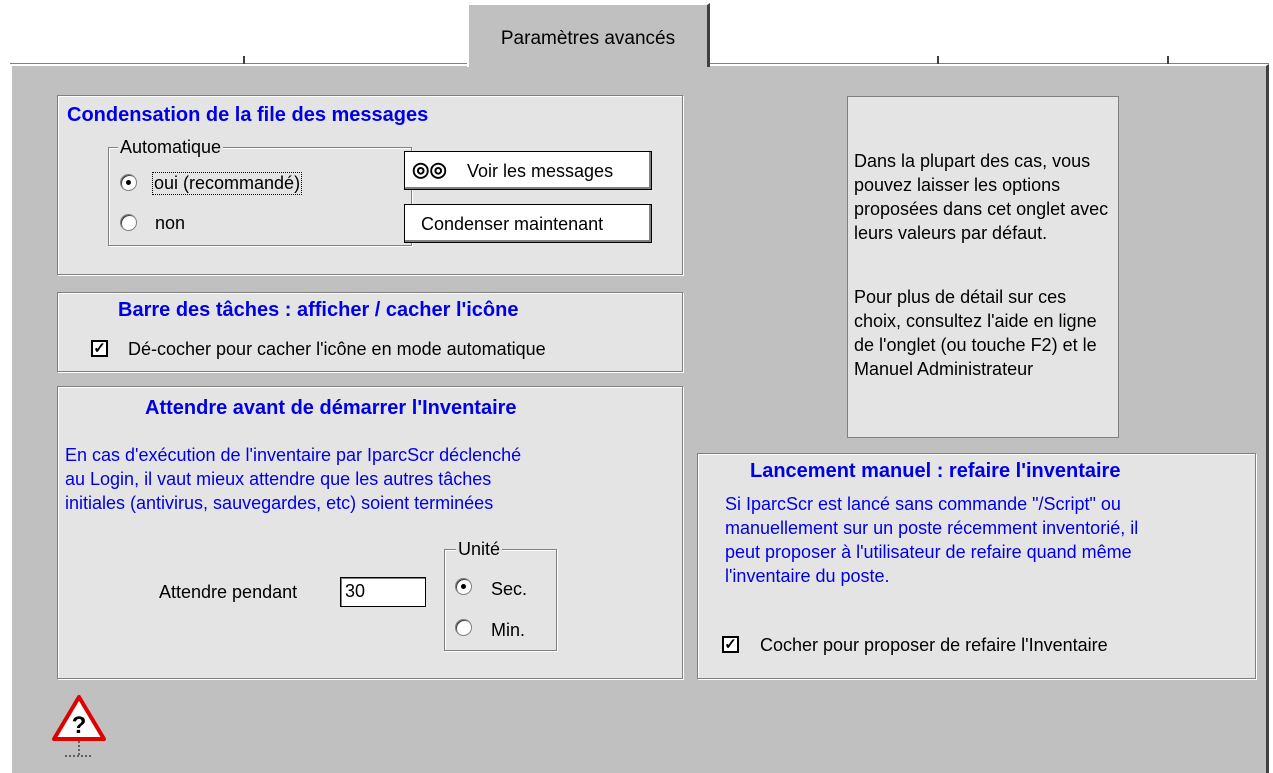 This screenshot has height=773, width=1273. What do you see at coordinates (957, 185) in the screenshot?
I see `info-line: pouvez laisser les options` at bounding box center [957, 185].